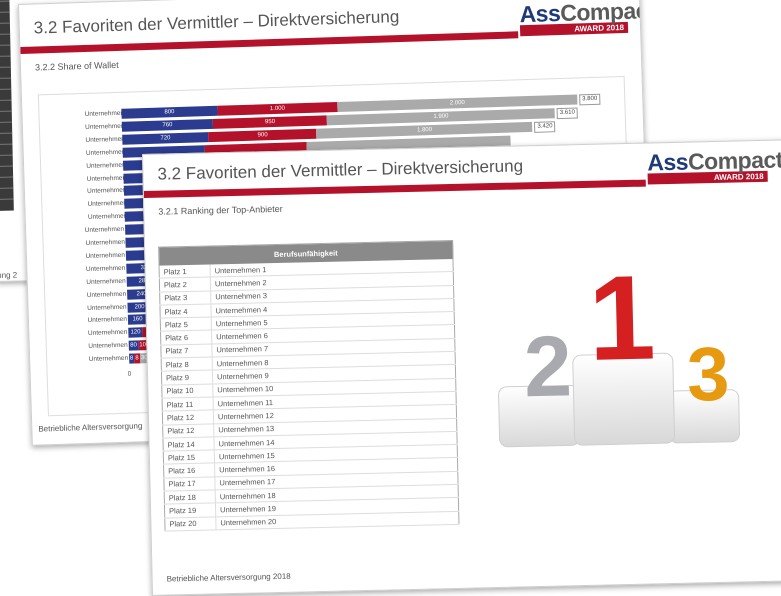 This screenshot has width=781, height=596. I want to click on category-label: Unternehmen 12, so click(110, 255).